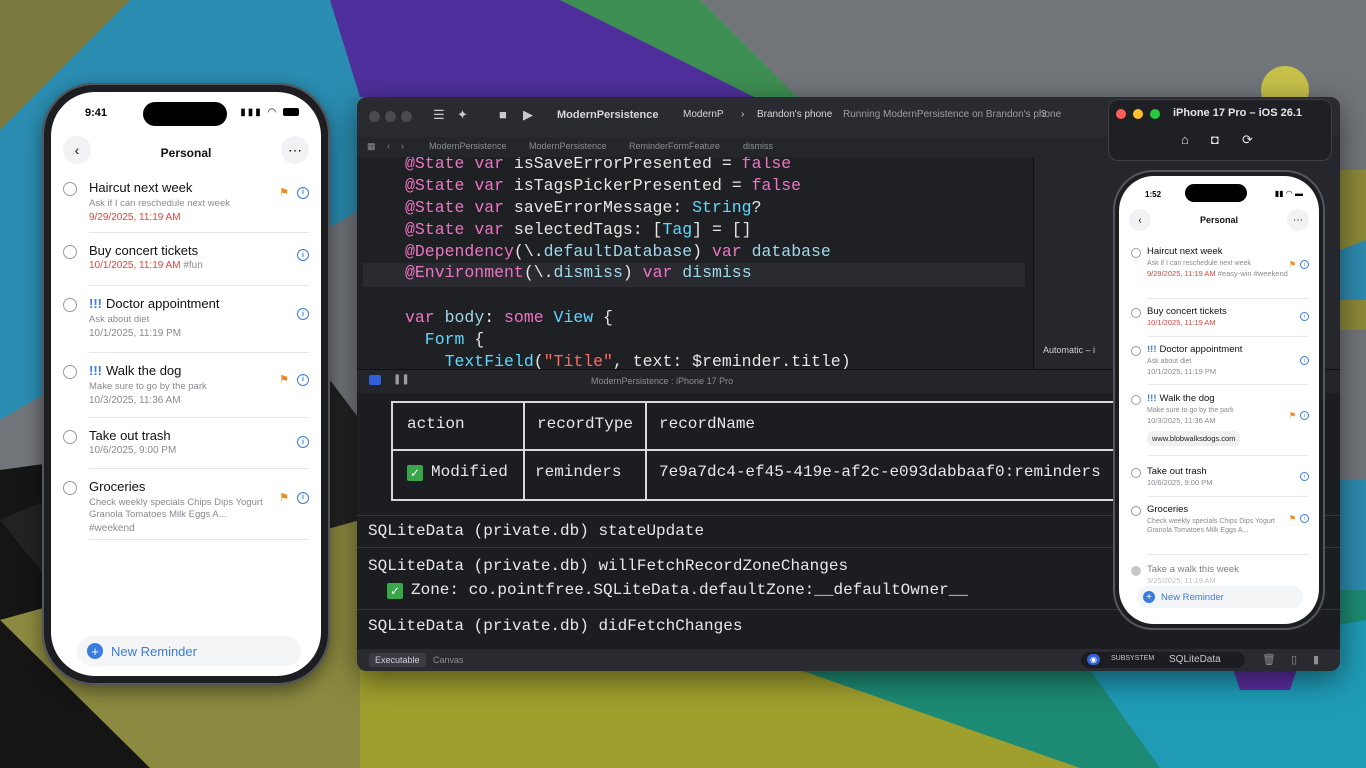  What do you see at coordinates (603, 317) in the screenshot?
I see `code-token: {` at bounding box center [603, 317].